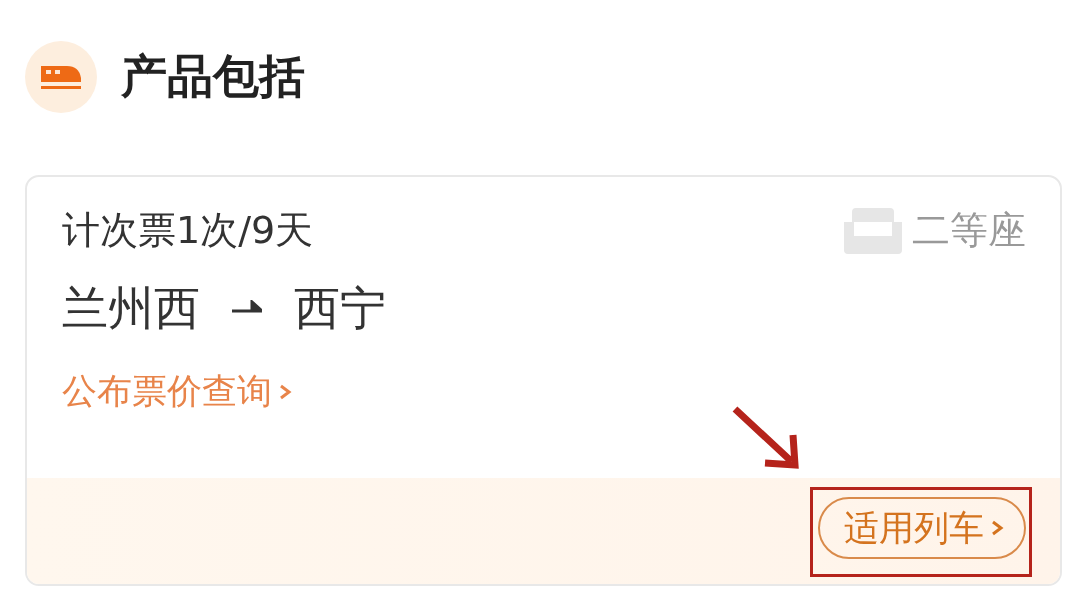 Image resolution: width=1080 pixels, height=602 pixels. Describe the element at coordinates (213, 76) in the screenshot. I see `section-title: 产品包括` at that location.